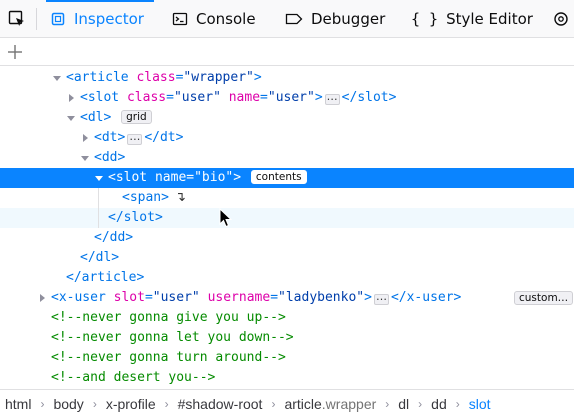 The height and width of the screenshot is (418, 574). Describe the element at coordinates (214, 177) in the screenshot. I see `attr-value: "bio"` at that location.